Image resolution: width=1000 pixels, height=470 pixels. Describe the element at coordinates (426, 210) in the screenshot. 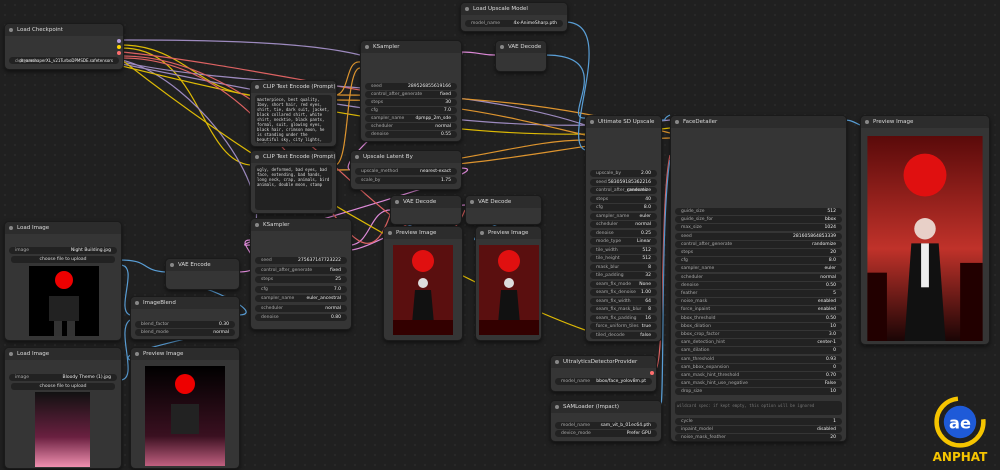

I see `vae-decode-node-2: VAE Decode` at that location.